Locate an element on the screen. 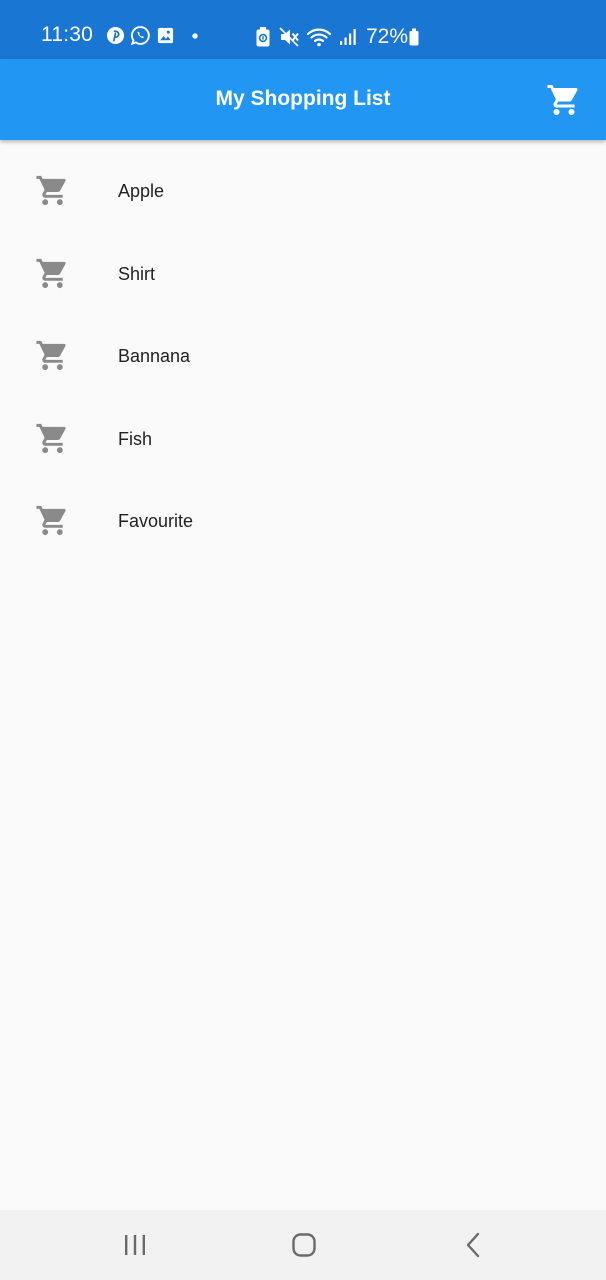 The width and height of the screenshot is (606, 1280). battery-percentage: 72% is located at coordinates (387, 36).